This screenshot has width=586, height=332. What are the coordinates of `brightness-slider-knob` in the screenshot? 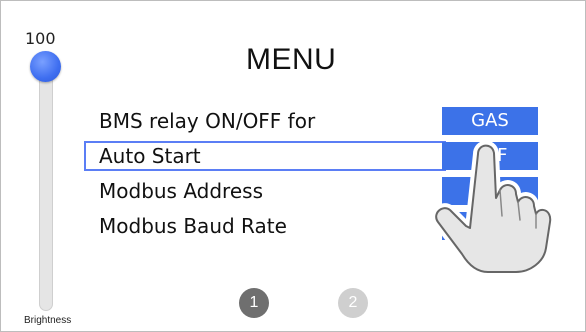 It's located at (45, 66).